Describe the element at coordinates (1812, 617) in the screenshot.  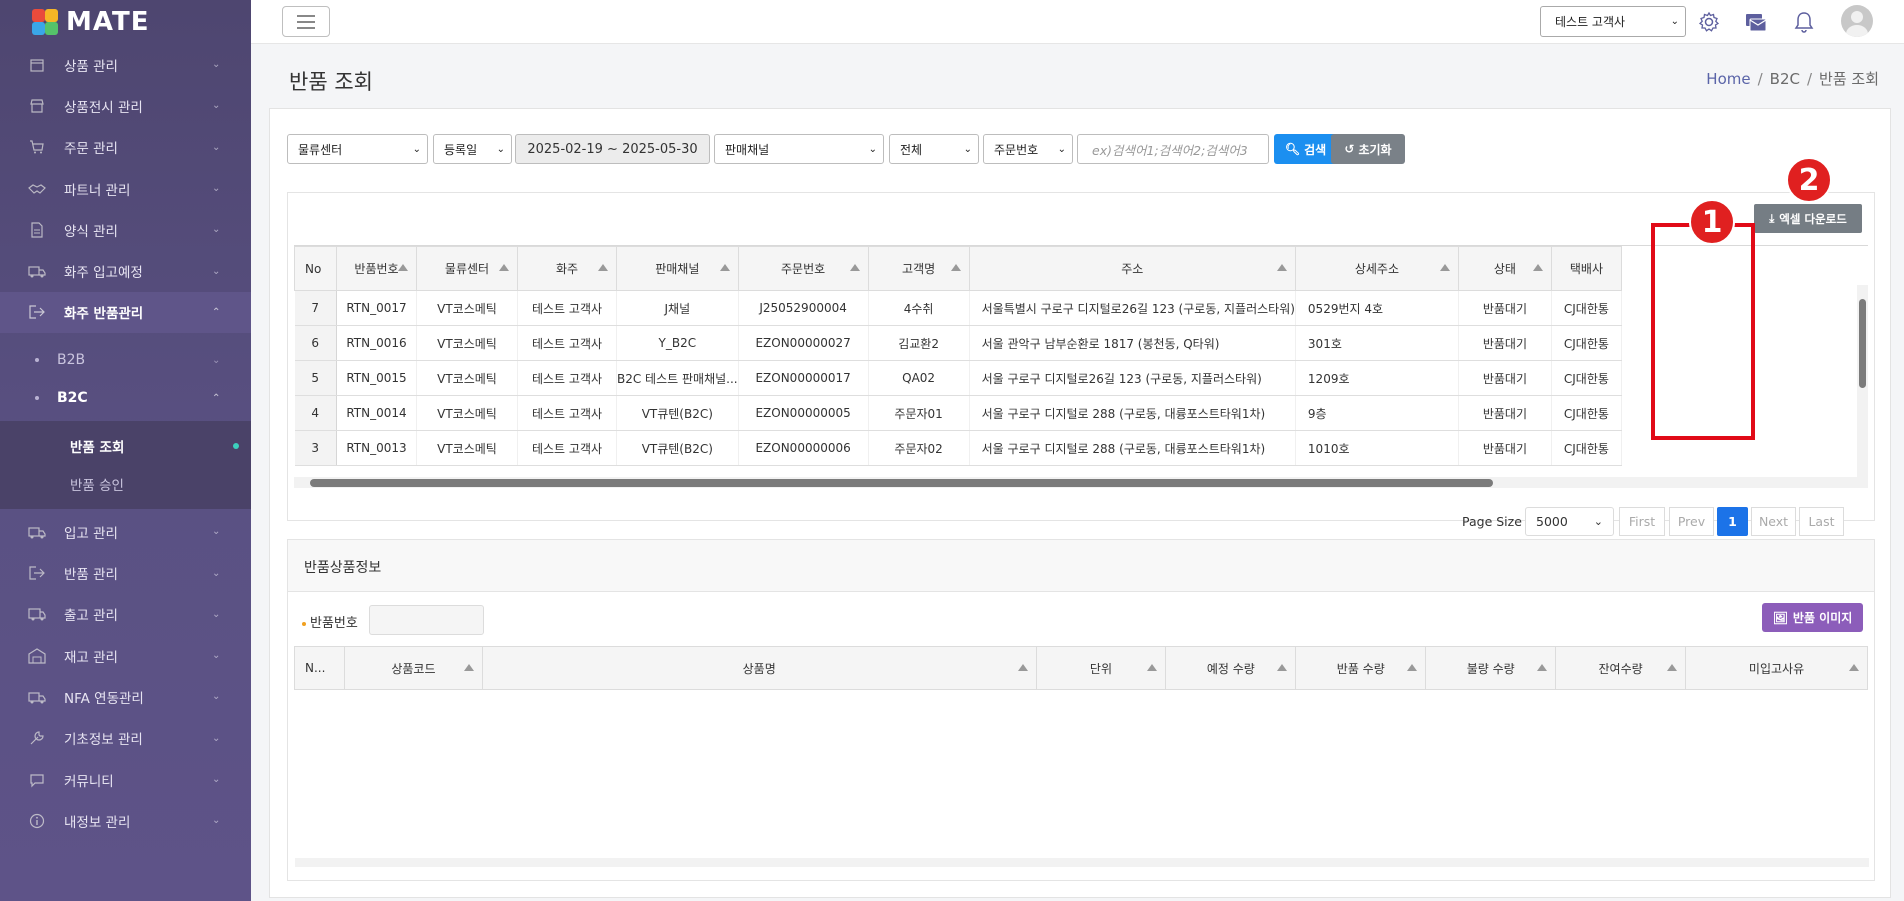
I see `return-image-button: 🖼︎ 반품 이미지` at that location.